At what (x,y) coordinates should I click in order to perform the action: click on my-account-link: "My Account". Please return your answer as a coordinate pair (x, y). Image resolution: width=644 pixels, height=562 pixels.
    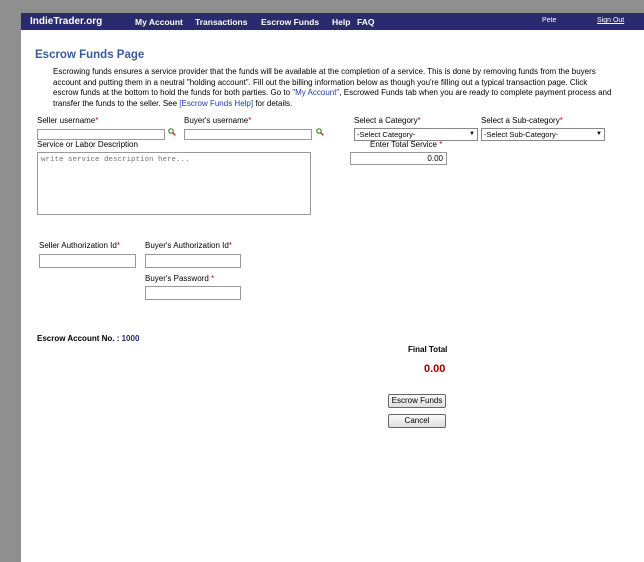
    Looking at the image, I should click on (315, 92).